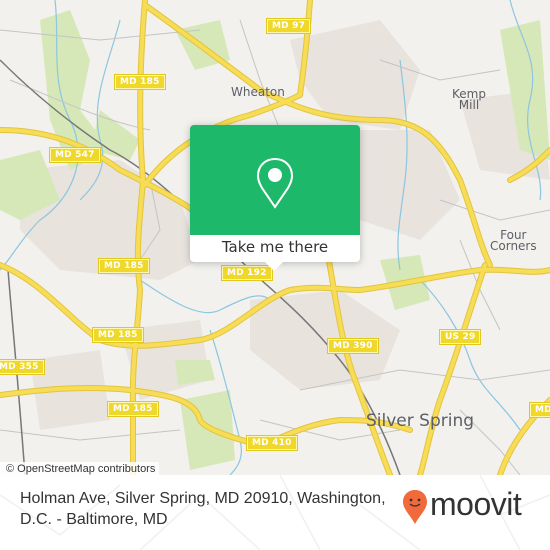 Image resolution: width=550 pixels, height=550 pixels. What do you see at coordinates (275, 248) in the screenshot?
I see `take-me-there-button: Take me there` at bounding box center [275, 248].